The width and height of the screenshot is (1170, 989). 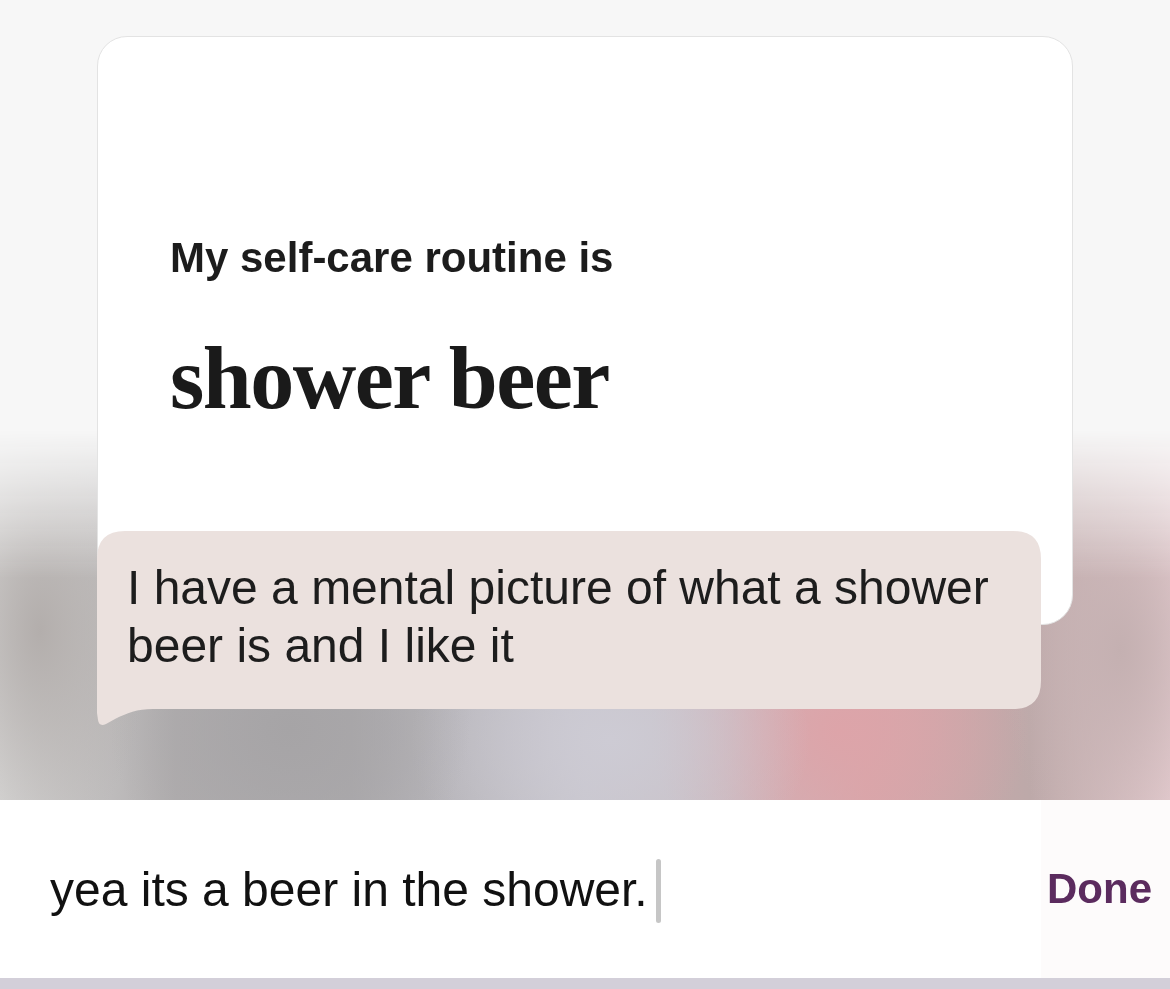 I want to click on prompt-text: My self-care routine is, so click(x=392, y=258).